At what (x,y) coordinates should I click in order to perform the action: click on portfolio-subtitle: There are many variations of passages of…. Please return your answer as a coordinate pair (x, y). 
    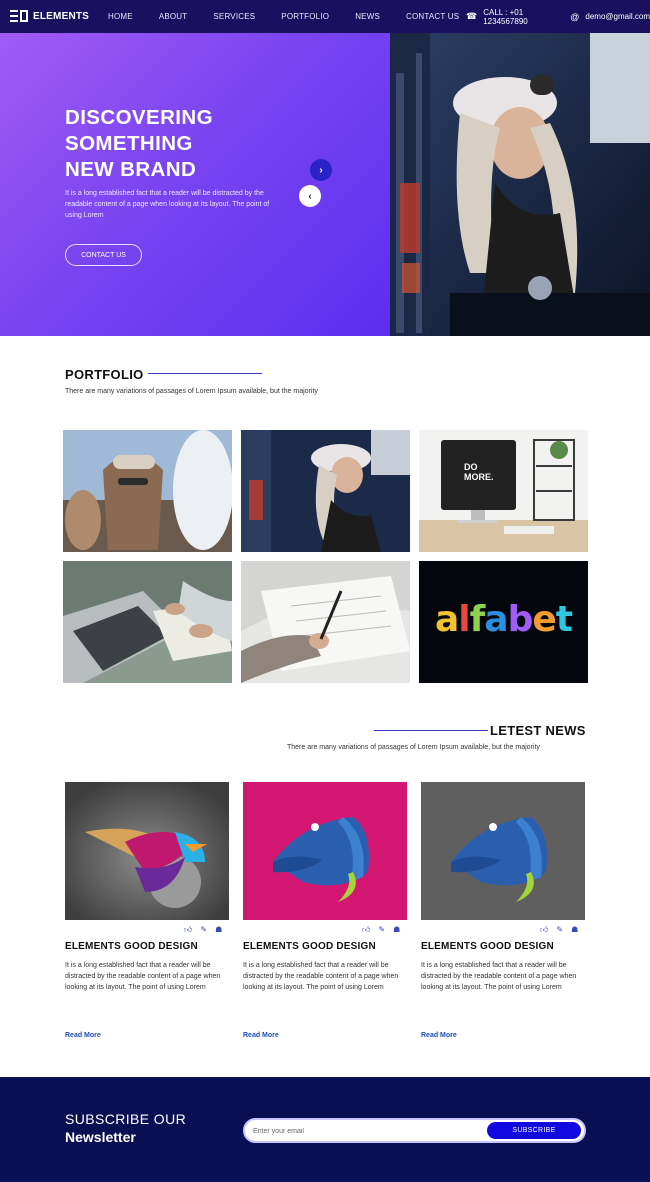
    Looking at the image, I should click on (191, 391).